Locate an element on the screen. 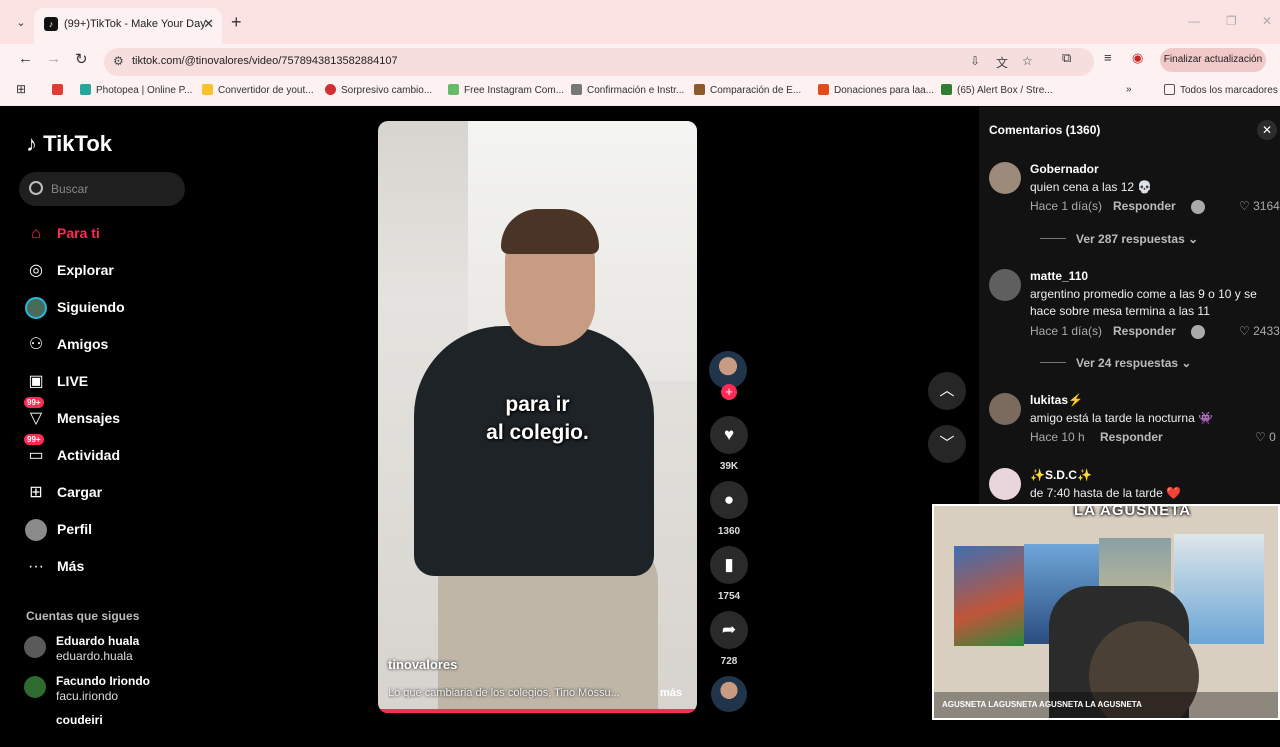 The image size is (1280, 747). update-button: Finalizar actualización is located at coordinates (1213, 60).